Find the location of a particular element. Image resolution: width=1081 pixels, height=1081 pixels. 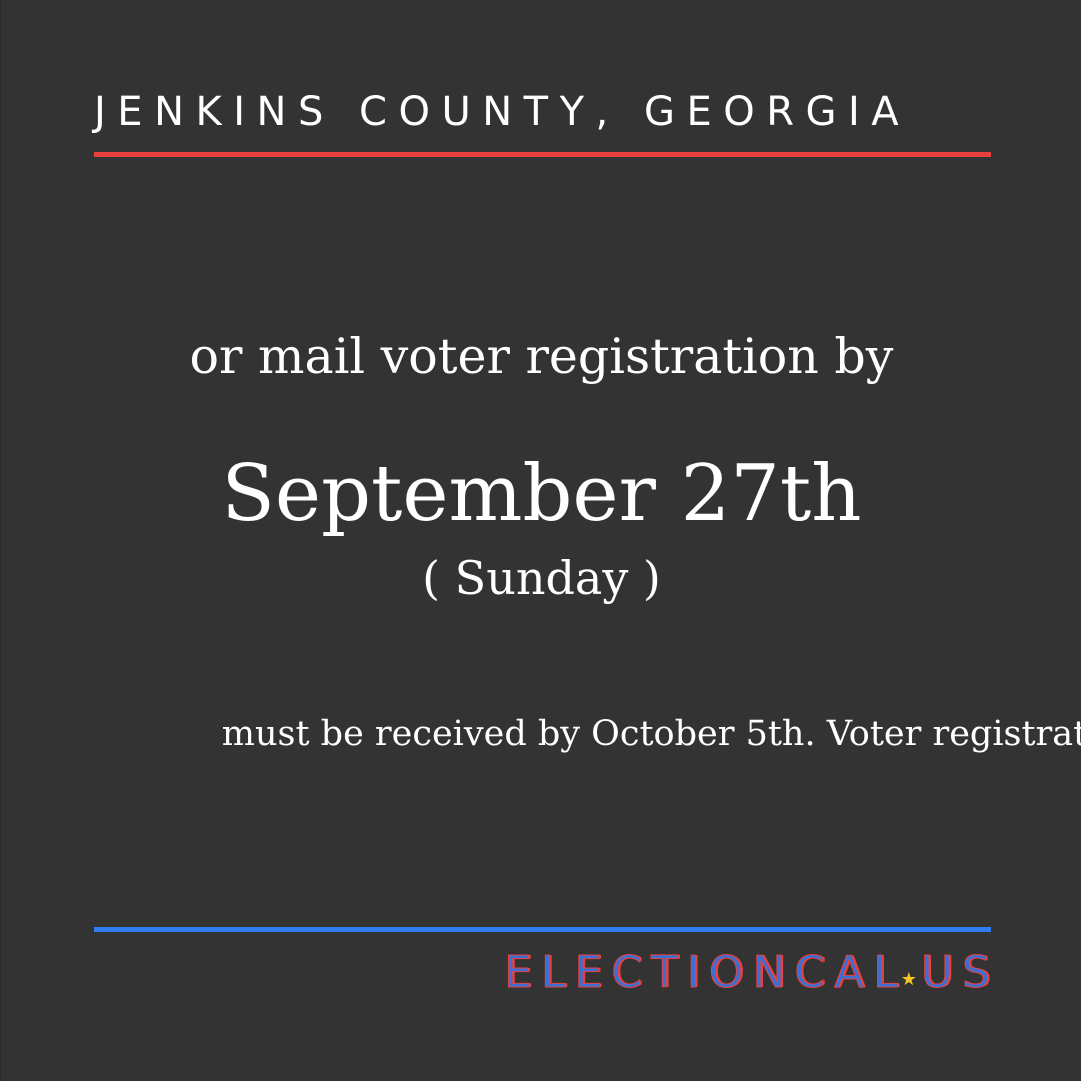

brand-tld: US is located at coordinates (959, 972).